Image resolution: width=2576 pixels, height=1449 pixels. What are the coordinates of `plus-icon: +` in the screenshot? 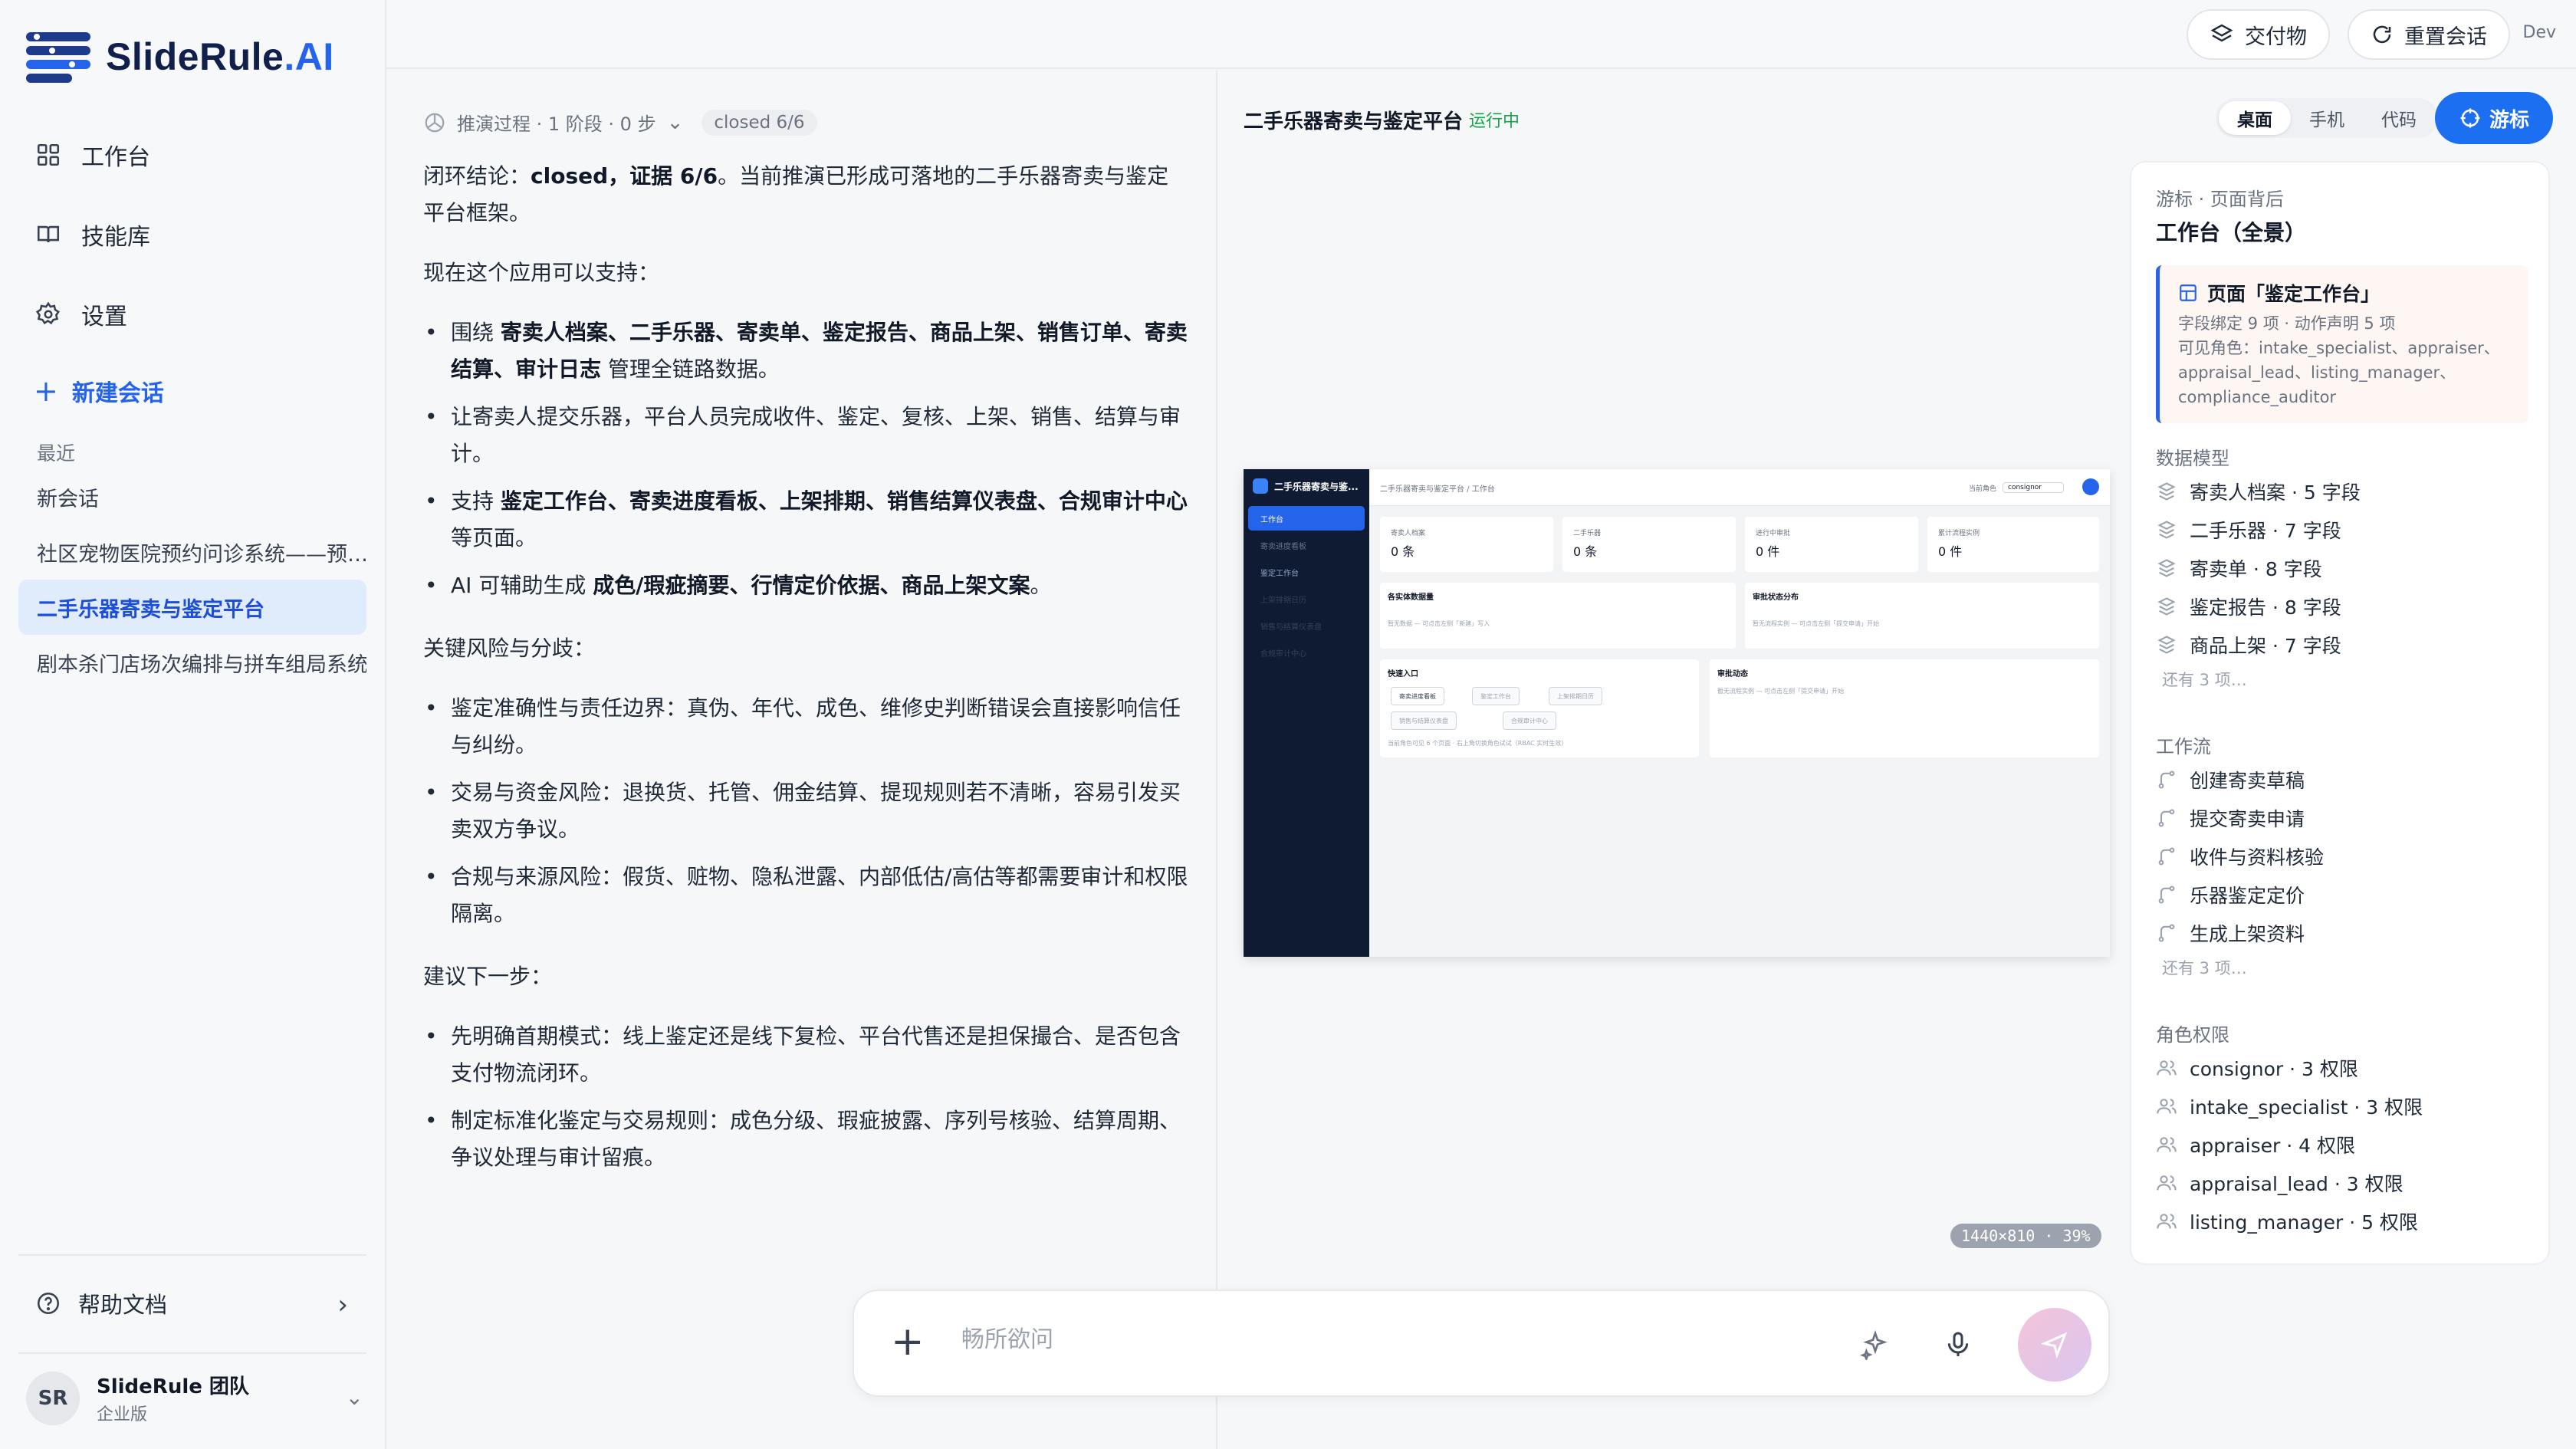 It's located at (46, 391).